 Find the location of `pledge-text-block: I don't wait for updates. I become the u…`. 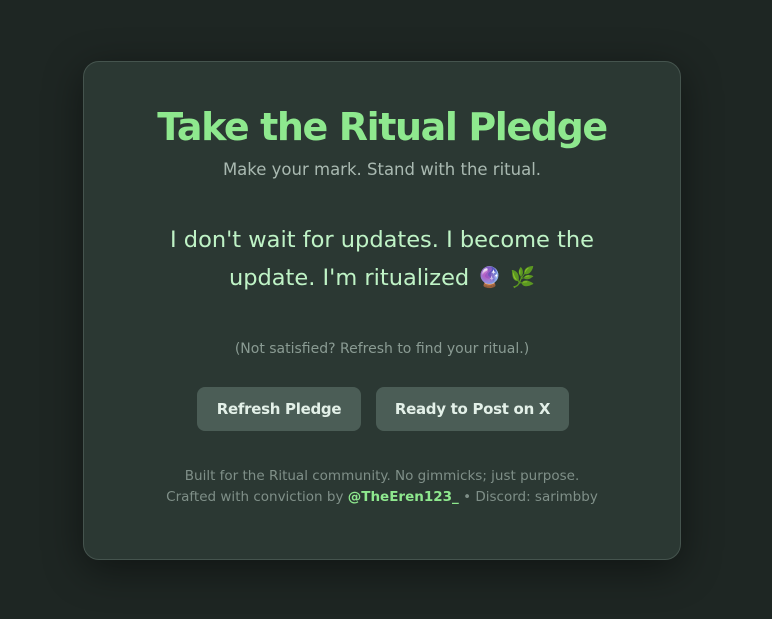

pledge-text-block: I don't wait for updates. I become the u… is located at coordinates (382, 259).